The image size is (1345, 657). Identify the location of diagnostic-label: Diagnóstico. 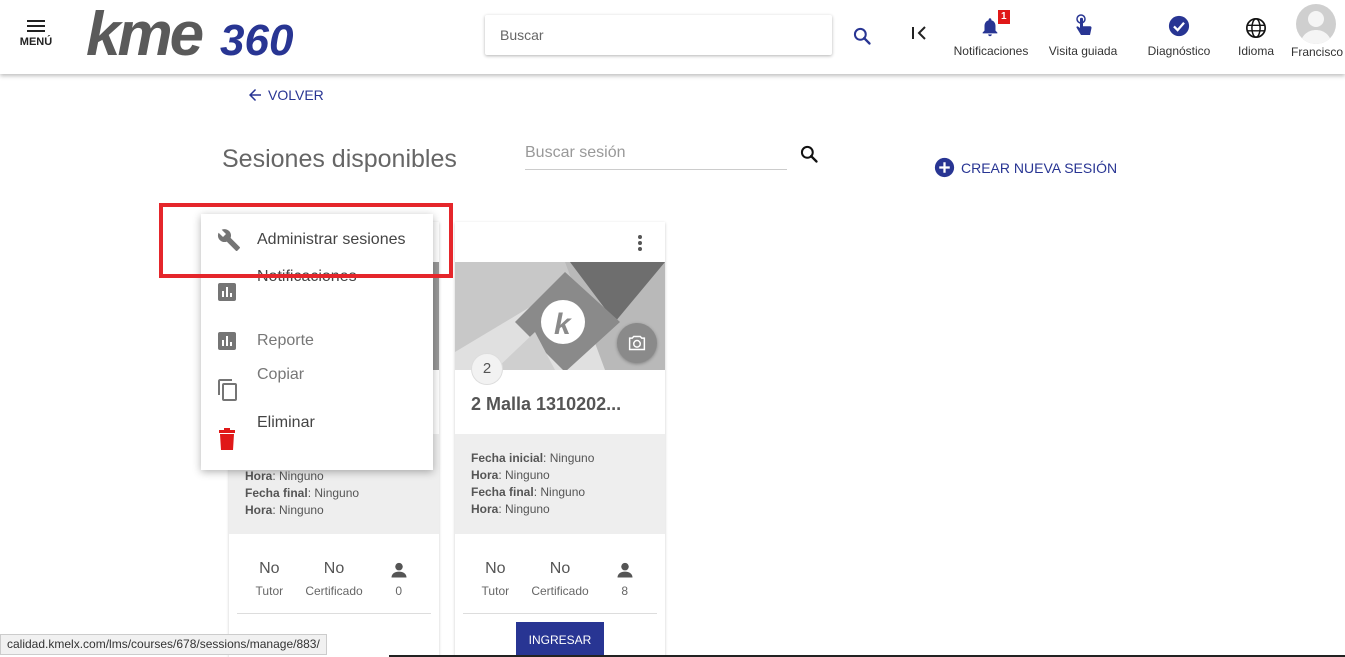
(1179, 51).